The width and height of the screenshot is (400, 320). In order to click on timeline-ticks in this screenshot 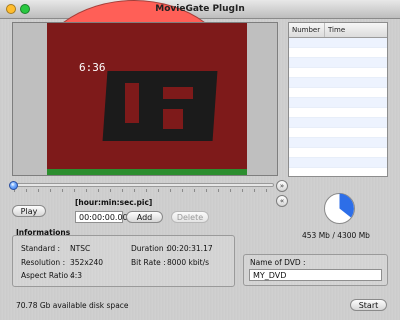, I will do `click(144, 190)`.